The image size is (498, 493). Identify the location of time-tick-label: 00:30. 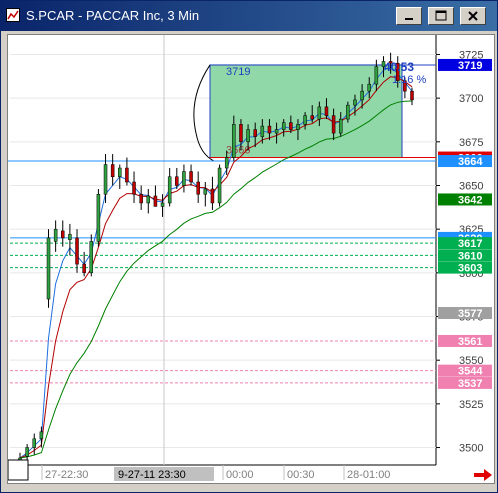
(301, 475).